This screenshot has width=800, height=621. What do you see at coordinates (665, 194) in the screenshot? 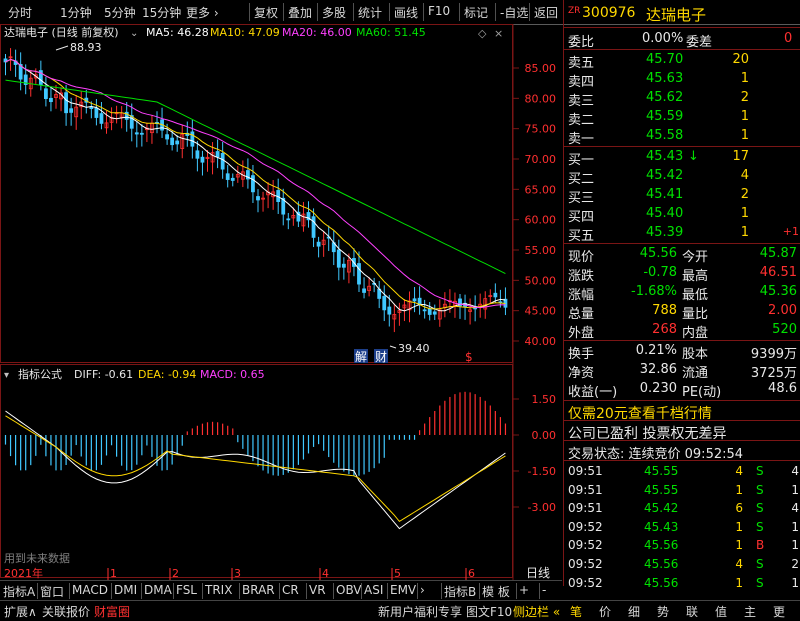
I see `bid-price: 45.41` at bounding box center [665, 194].